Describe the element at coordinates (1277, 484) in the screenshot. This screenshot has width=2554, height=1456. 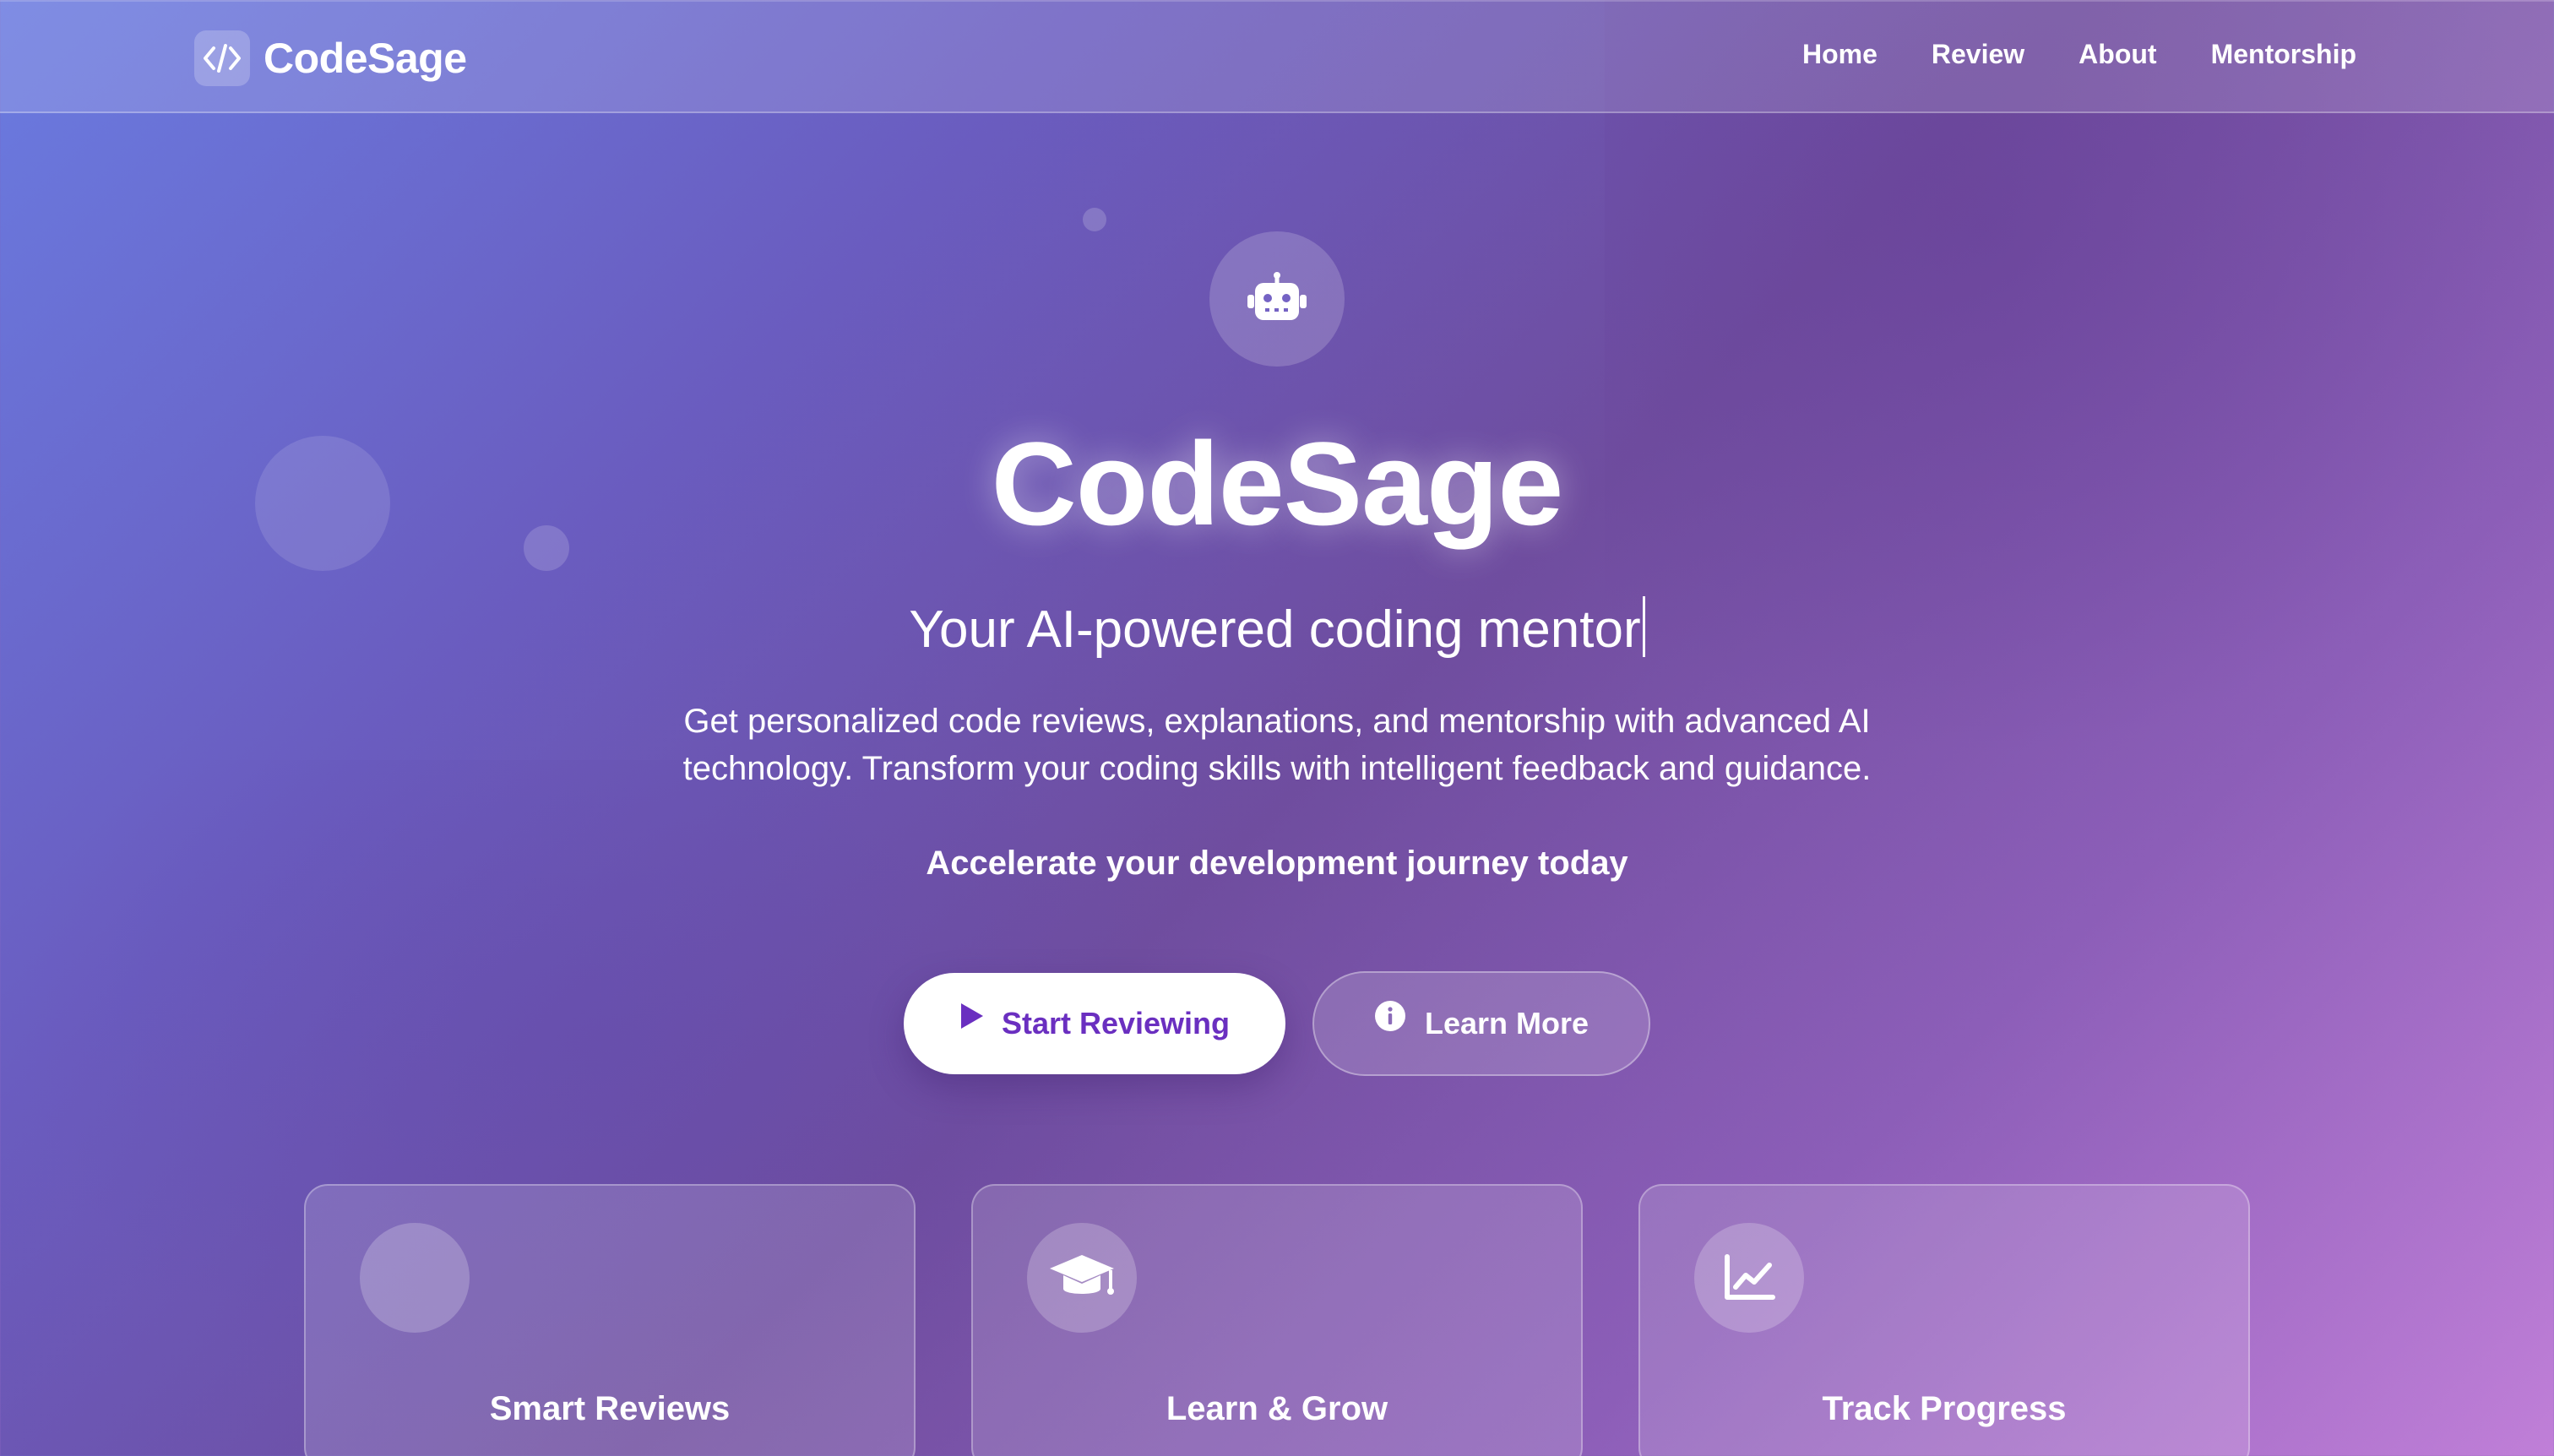
I see `hero-title: CodeSage` at that location.